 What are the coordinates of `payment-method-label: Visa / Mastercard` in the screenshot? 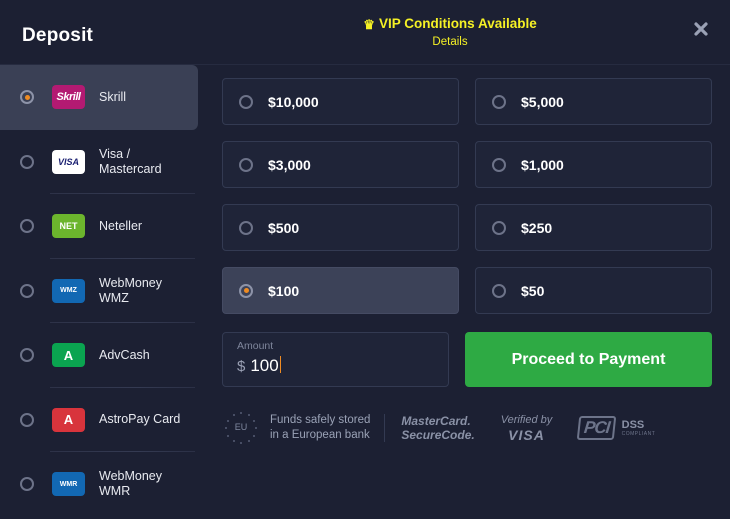 It's located at (130, 161).